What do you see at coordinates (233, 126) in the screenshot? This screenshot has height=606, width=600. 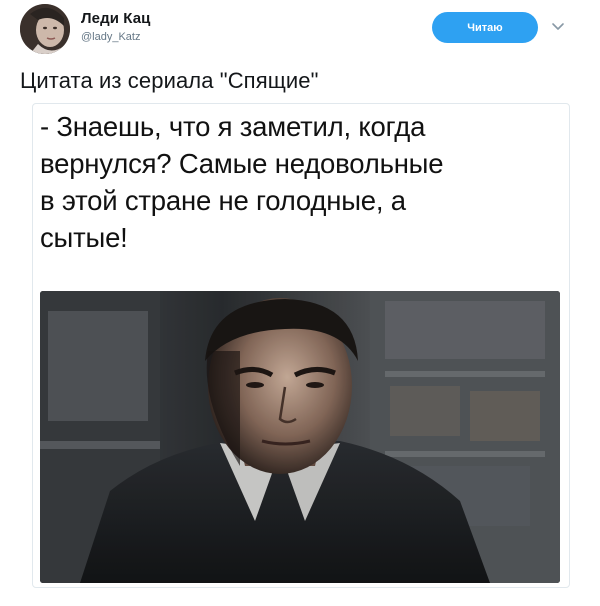 I see `quote-line: - Знаешь, что я заметил, когда` at bounding box center [233, 126].